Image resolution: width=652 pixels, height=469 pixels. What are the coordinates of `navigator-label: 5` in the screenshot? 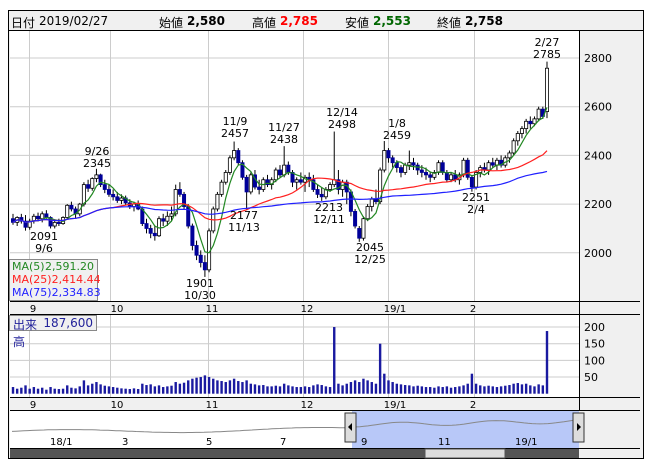 It's located at (209, 442).